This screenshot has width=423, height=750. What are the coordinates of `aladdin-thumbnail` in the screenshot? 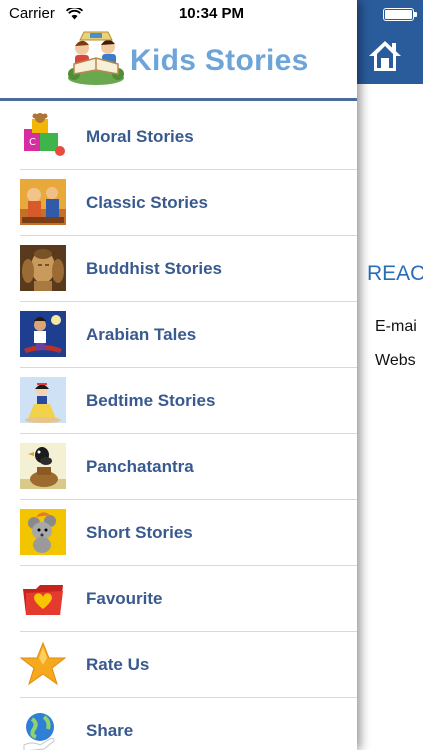 It's located at (43, 334).